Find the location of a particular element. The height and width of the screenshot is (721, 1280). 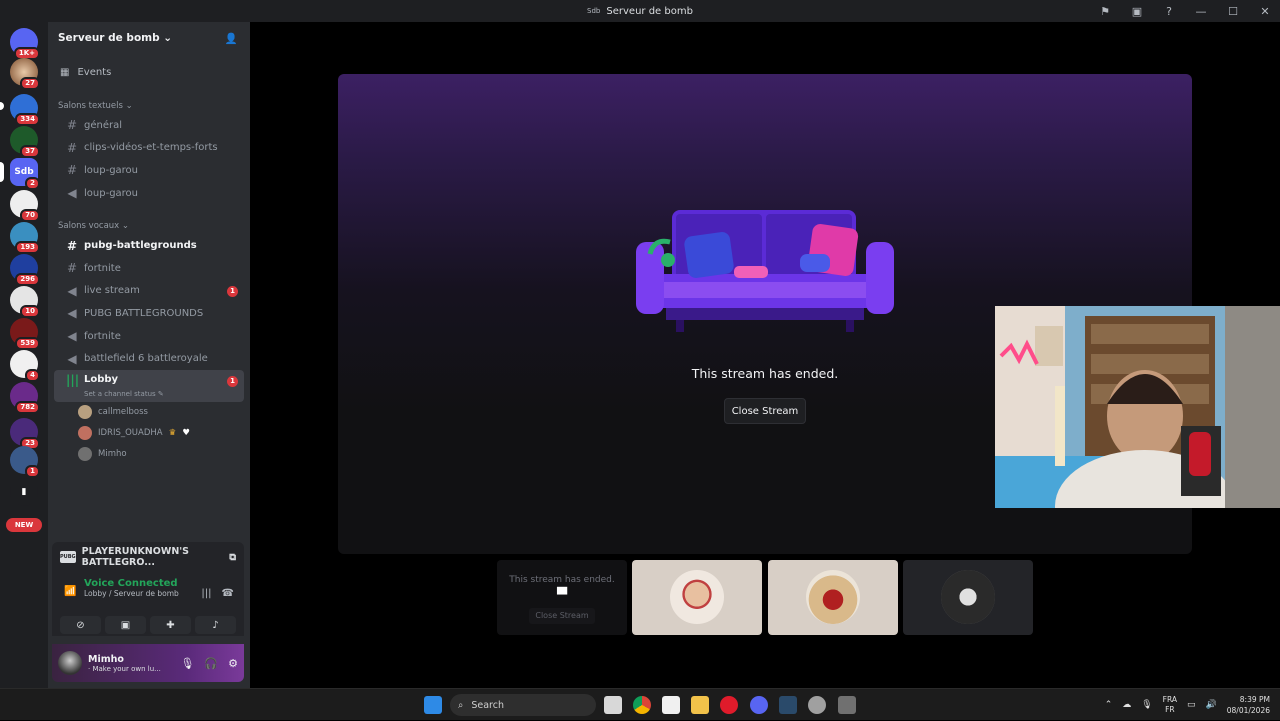

snipping-tool-icon is located at coordinates (671, 705).